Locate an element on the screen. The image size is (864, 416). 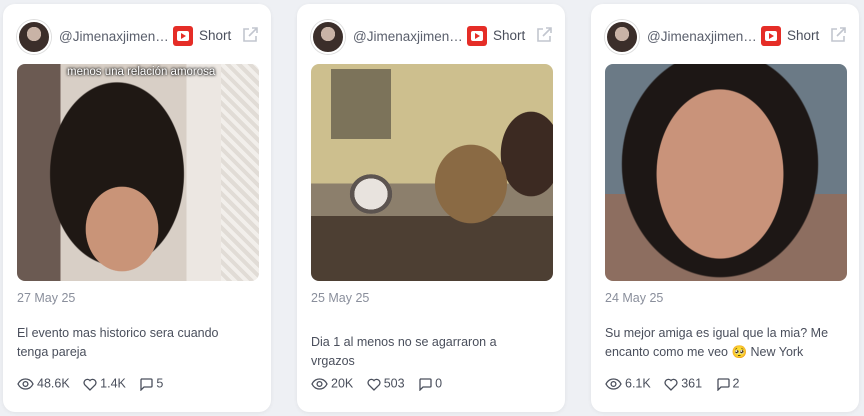
comments-stat: 0 is located at coordinates (430, 384).